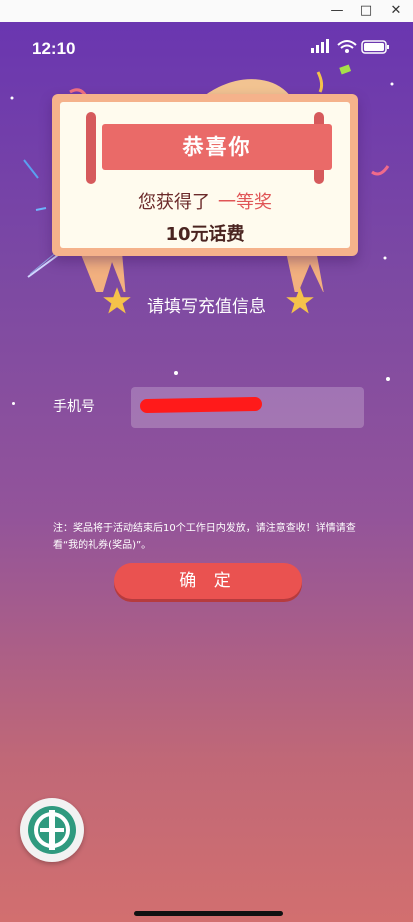 The width and height of the screenshot is (413, 922). What do you see at coordinates (174, 202) in the screenshot?
I see `won-prefix: 您获得了` at bounding box center [174, 202].